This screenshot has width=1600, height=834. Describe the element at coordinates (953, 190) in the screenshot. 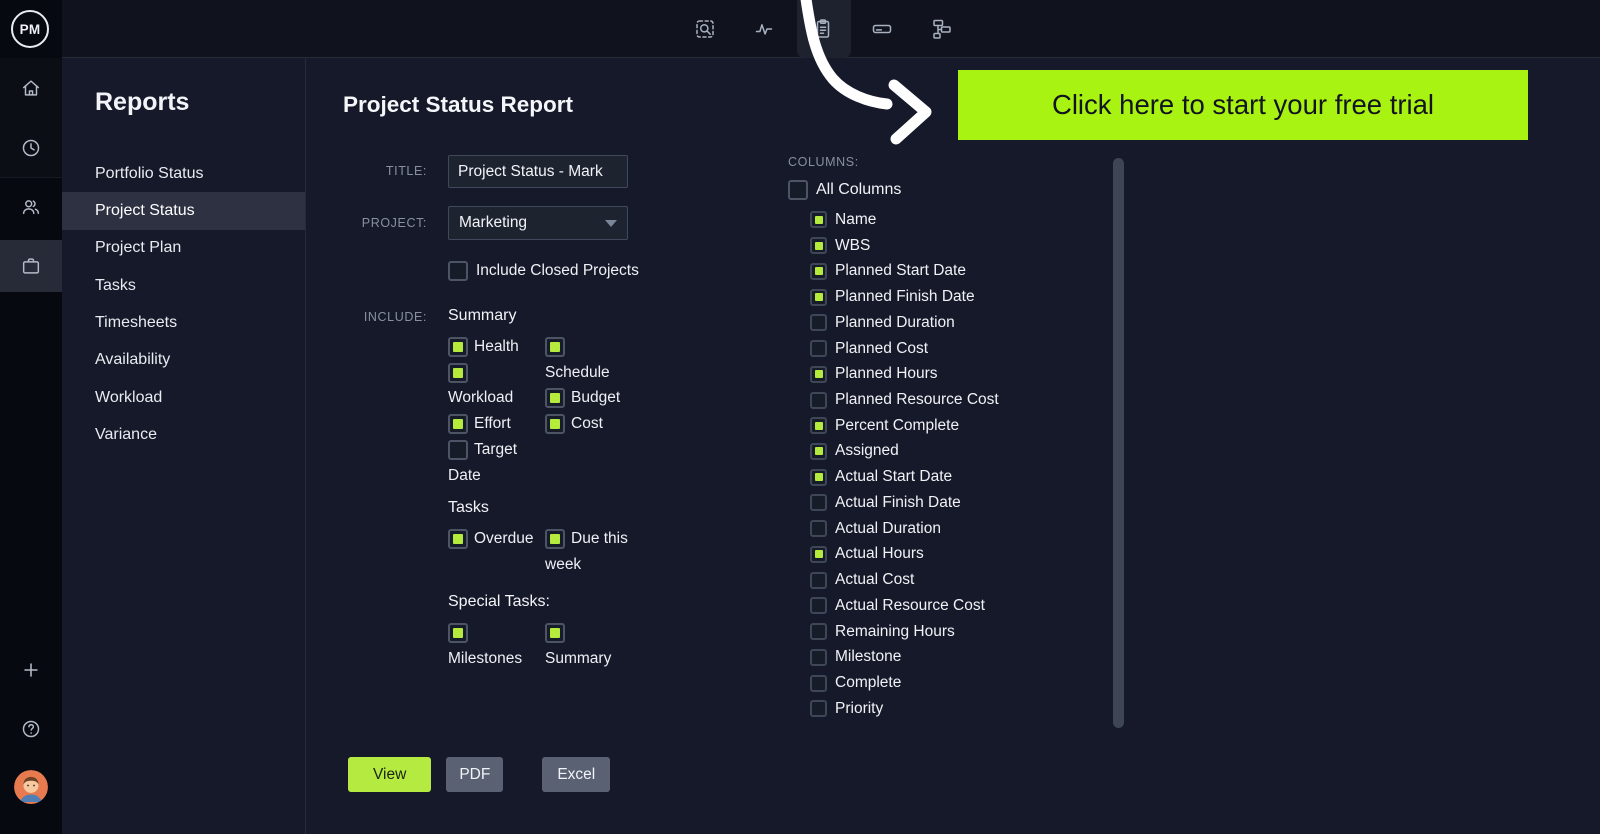

I see `all-columns-checkbox: All Columns` at that location.